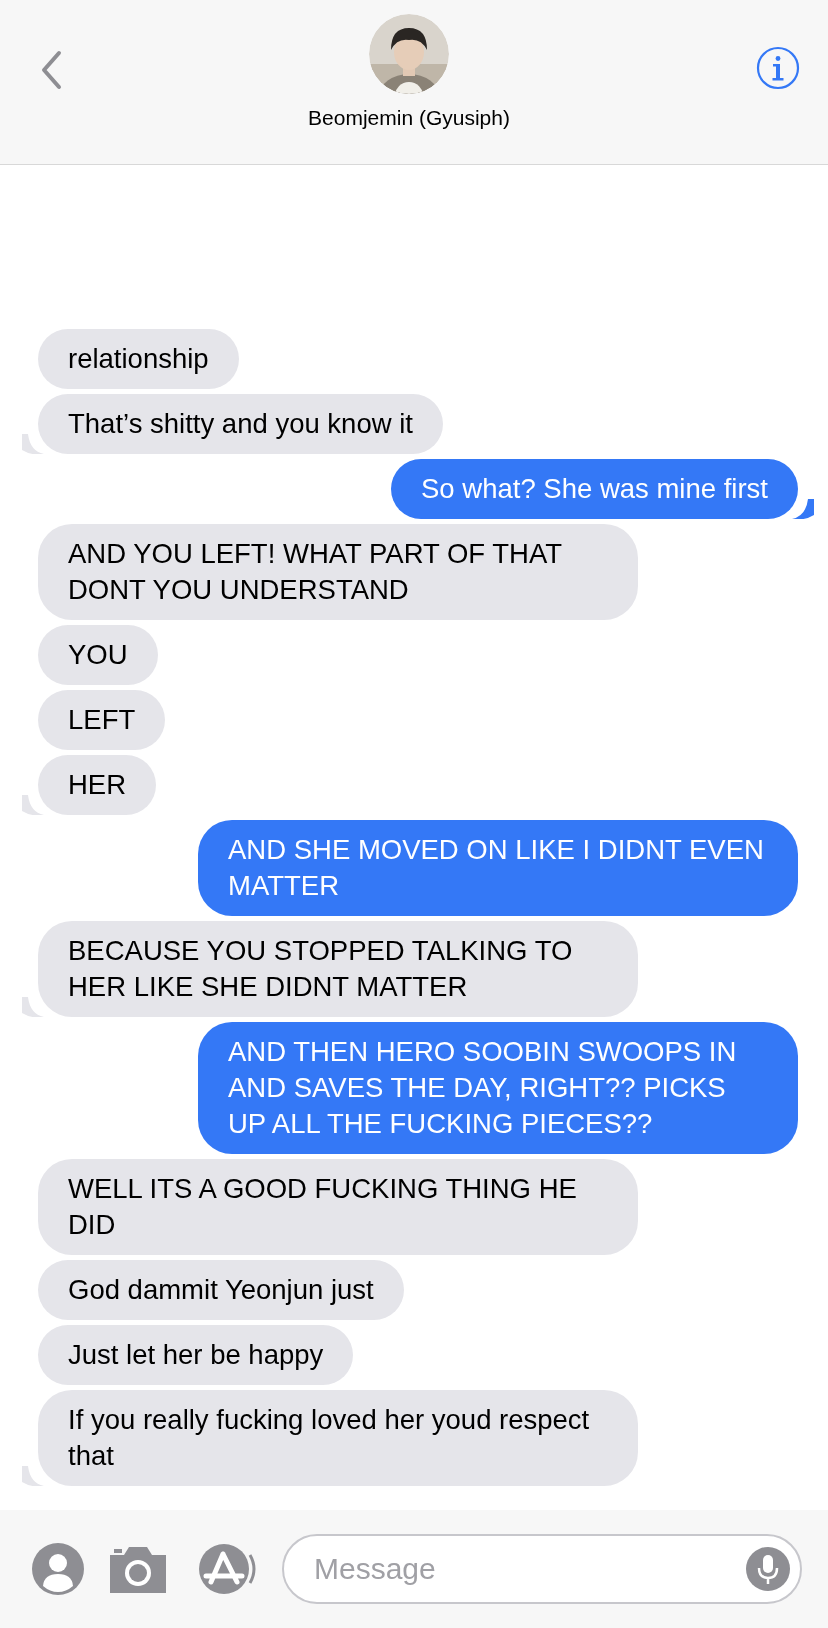  What do you see at coordinates (102, 720) in the screenshot?
I see `message-bubble: LEFT` at bounding box center [102, 720].